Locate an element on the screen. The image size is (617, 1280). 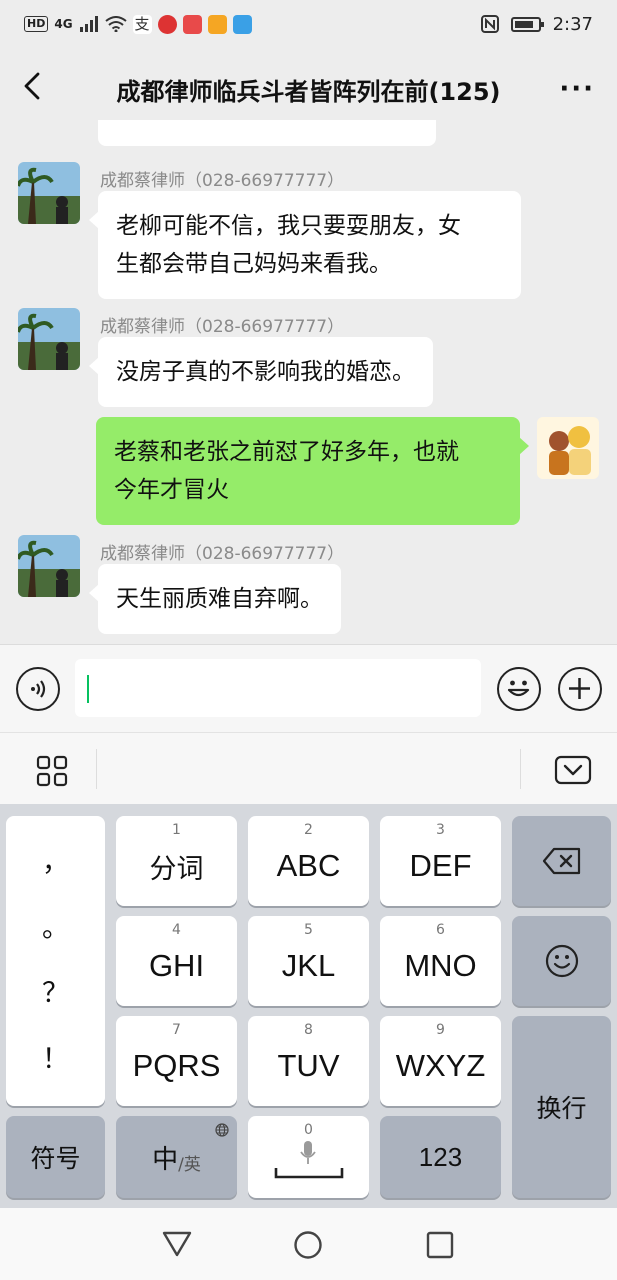
key-number: 7 is located at coordinates (176, 1030).